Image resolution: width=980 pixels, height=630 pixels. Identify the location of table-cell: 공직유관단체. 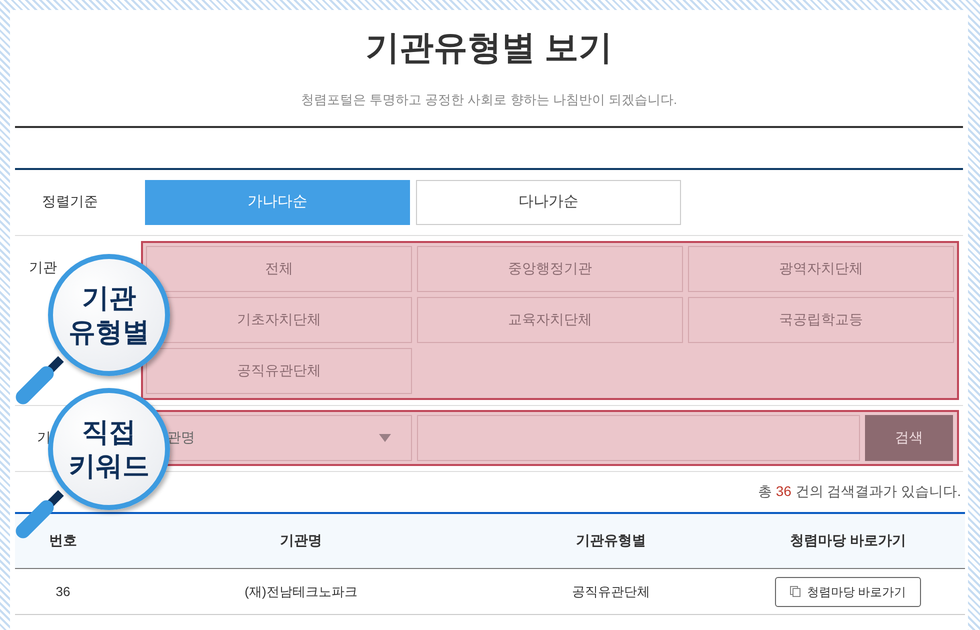
(611, 591).